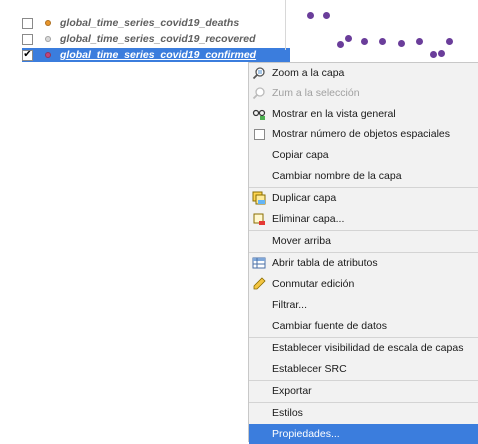 This screenshot has height=444, width=478. Describe the element at coordinates (259, 114) in the screenshot. I see `overview-icon` at that location.